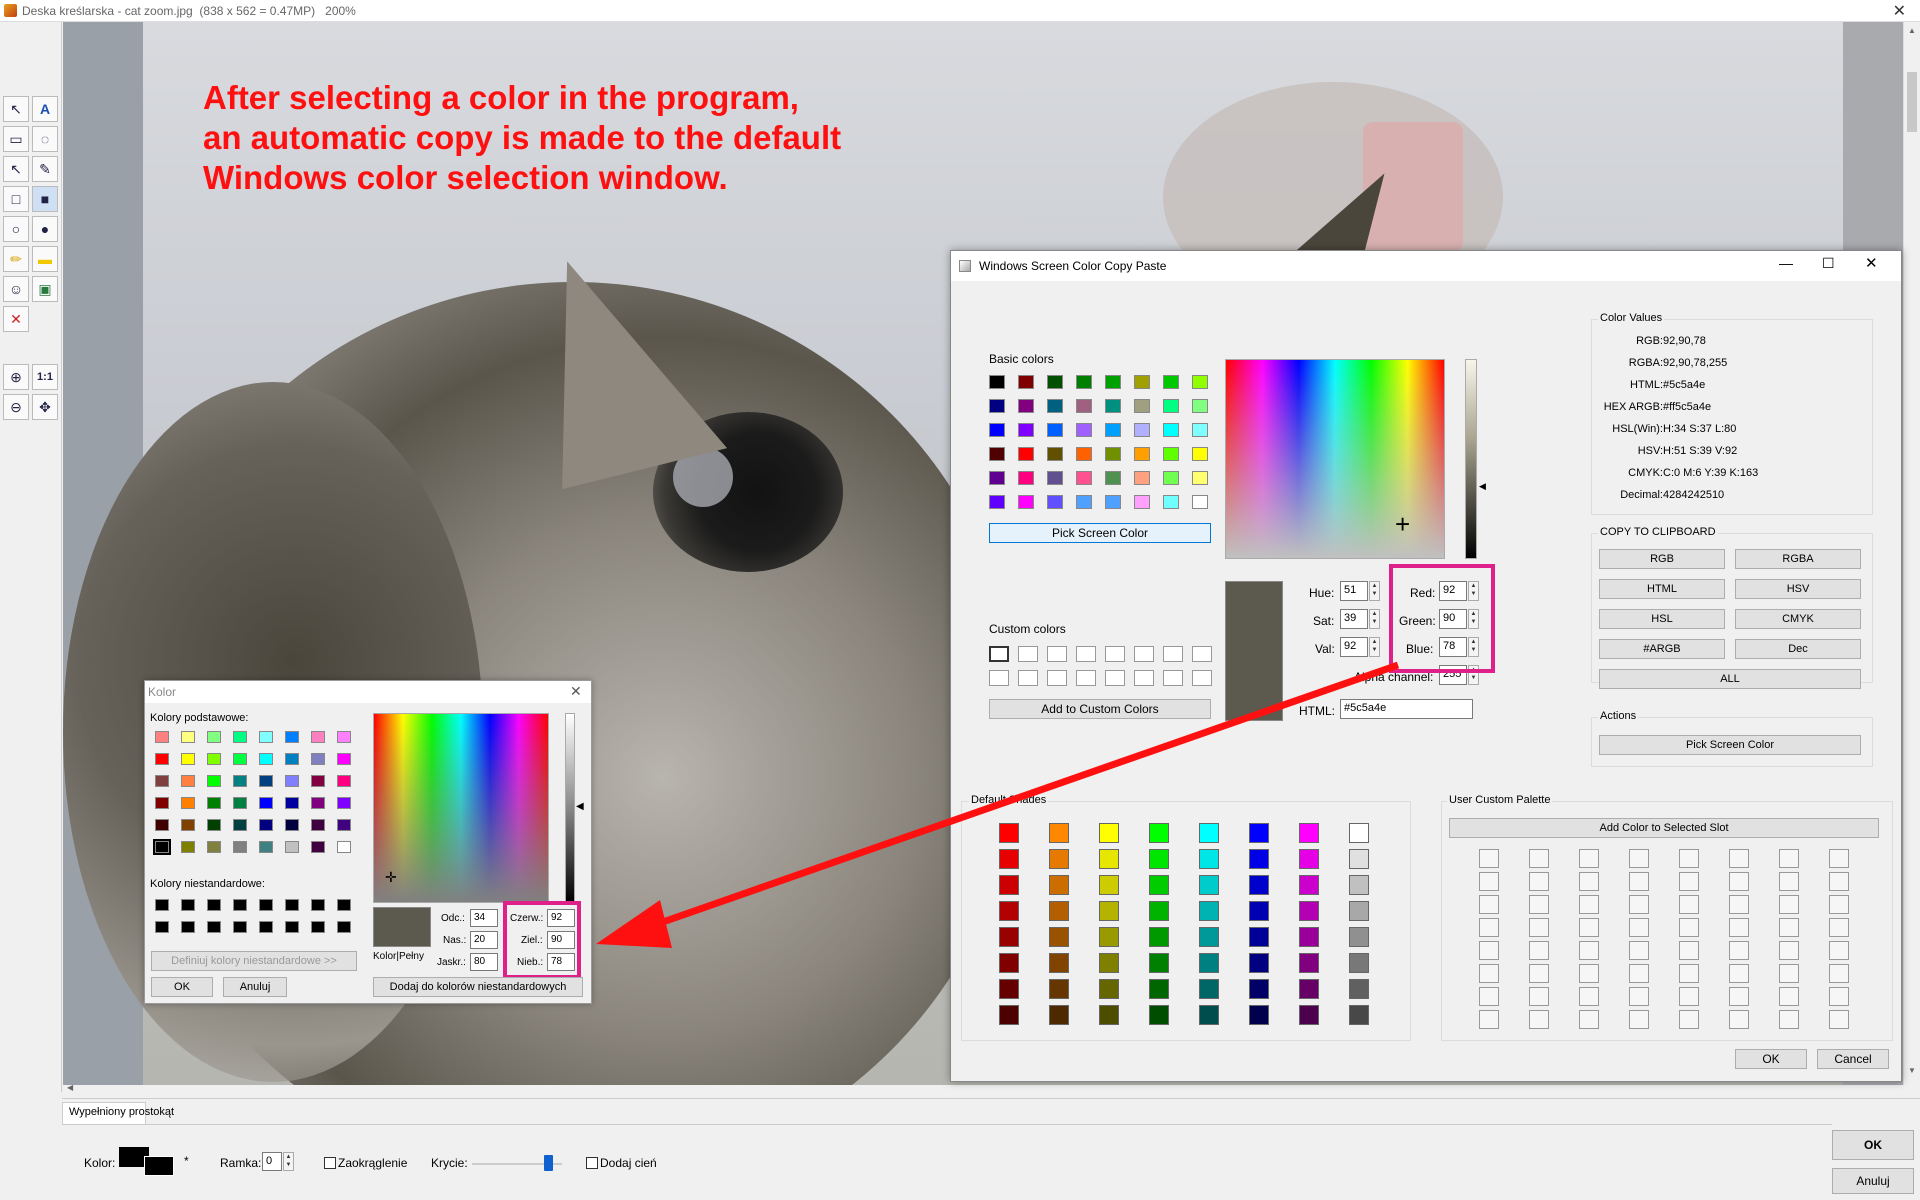 The width and height of the screenshot is (1920, 1200). I want to click on kolor-close-icon: ✕, so click(576, 691).